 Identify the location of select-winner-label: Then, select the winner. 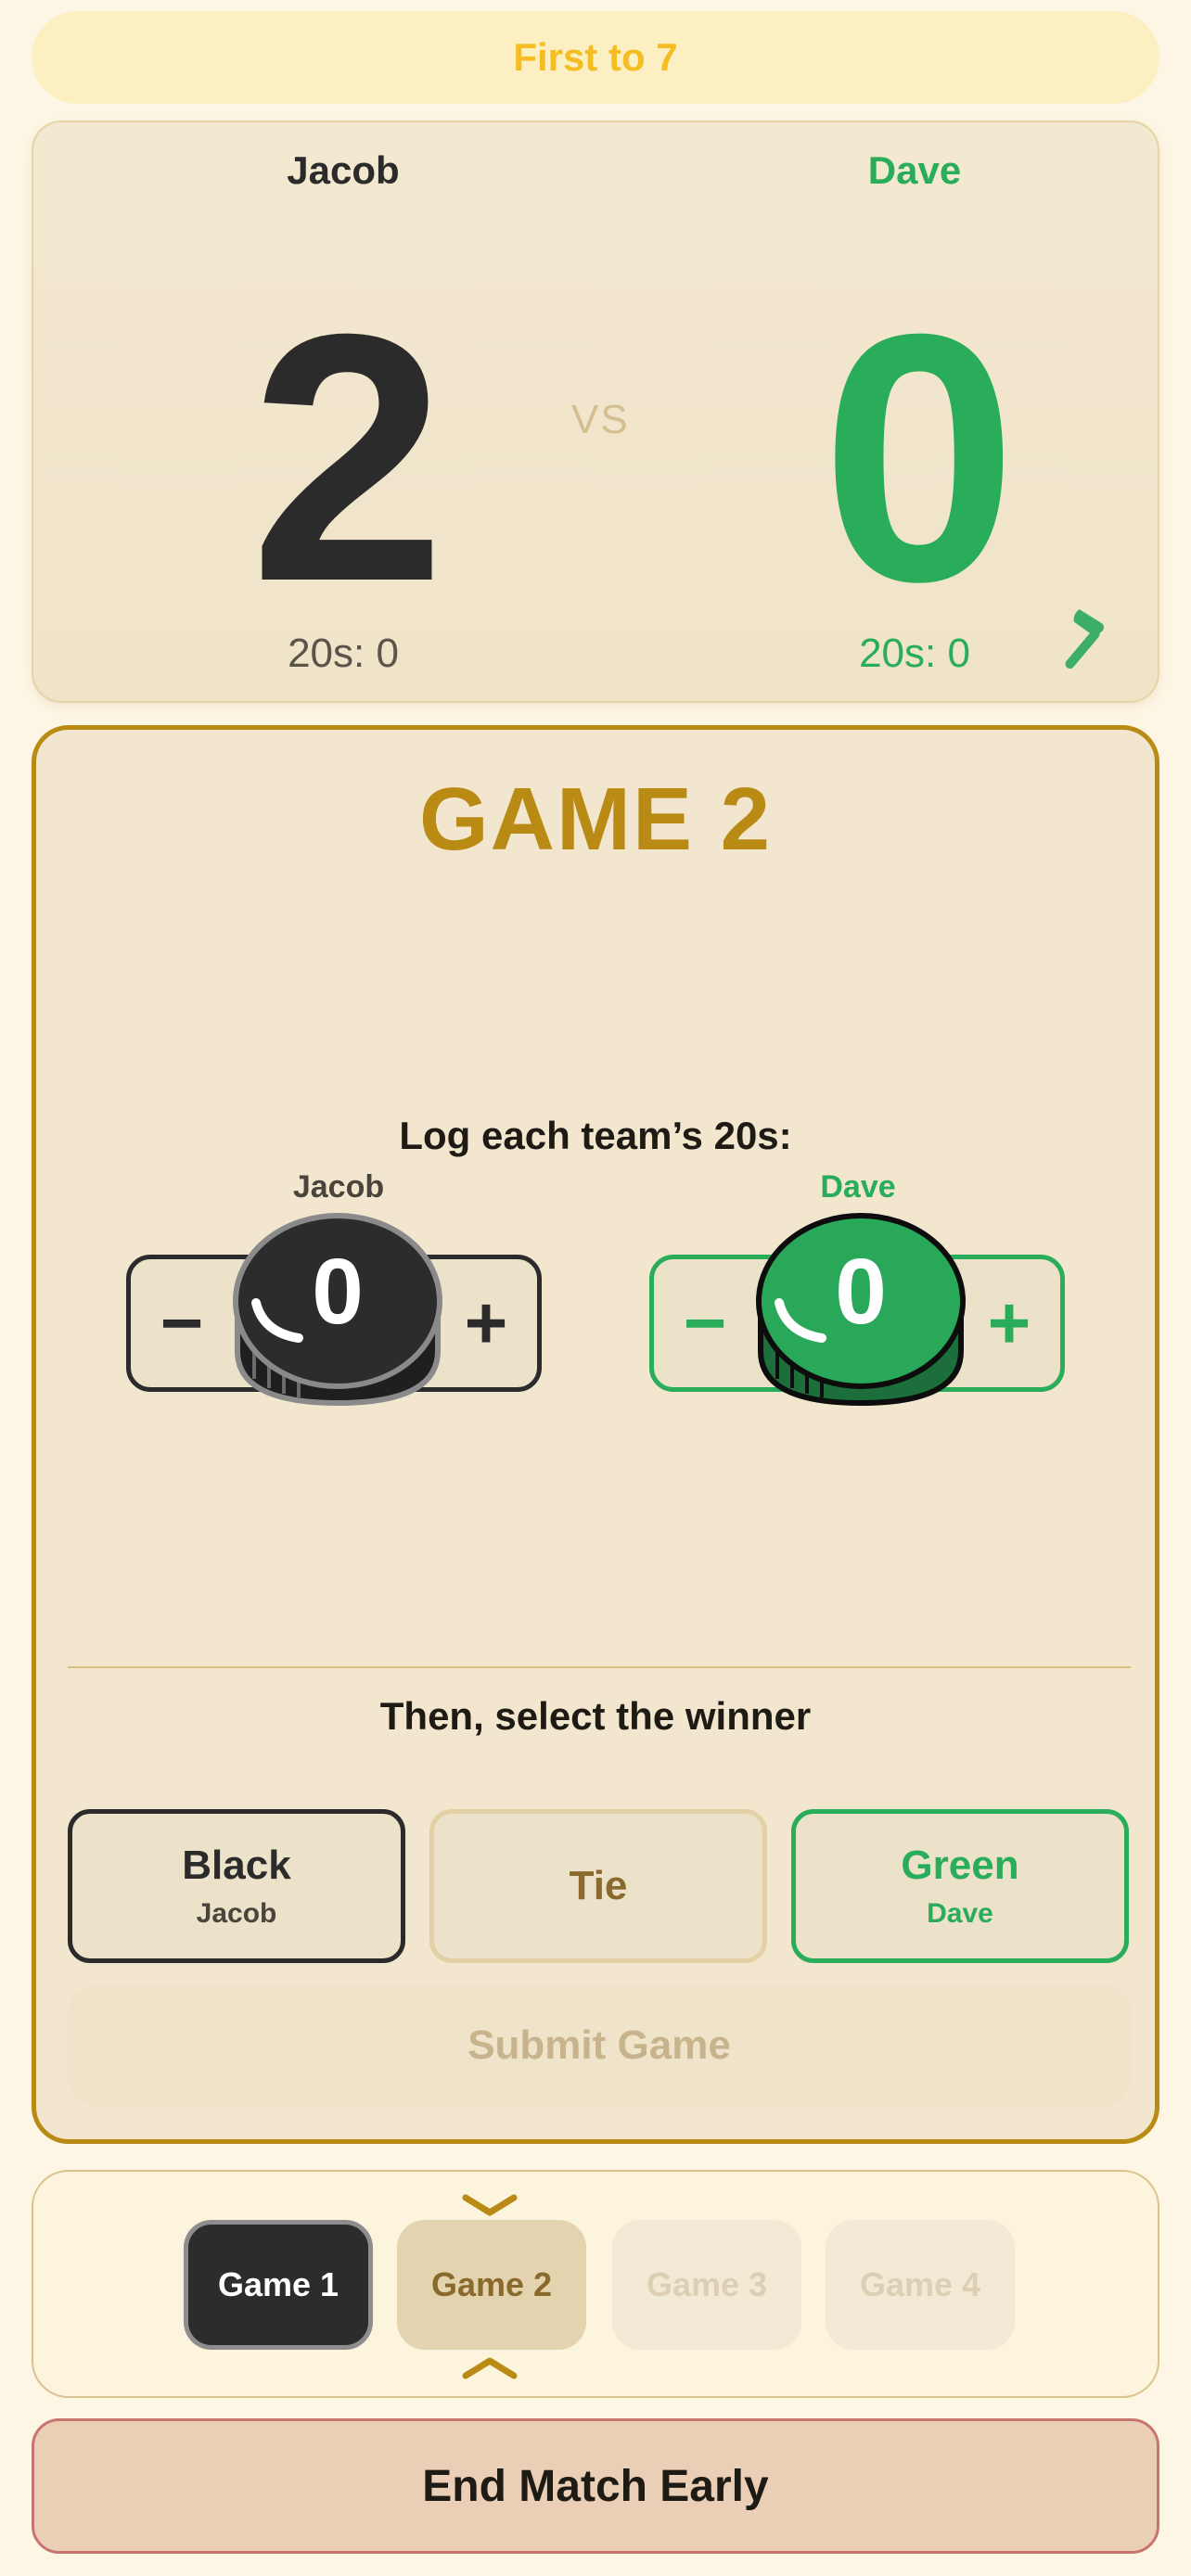
(595, 1716).